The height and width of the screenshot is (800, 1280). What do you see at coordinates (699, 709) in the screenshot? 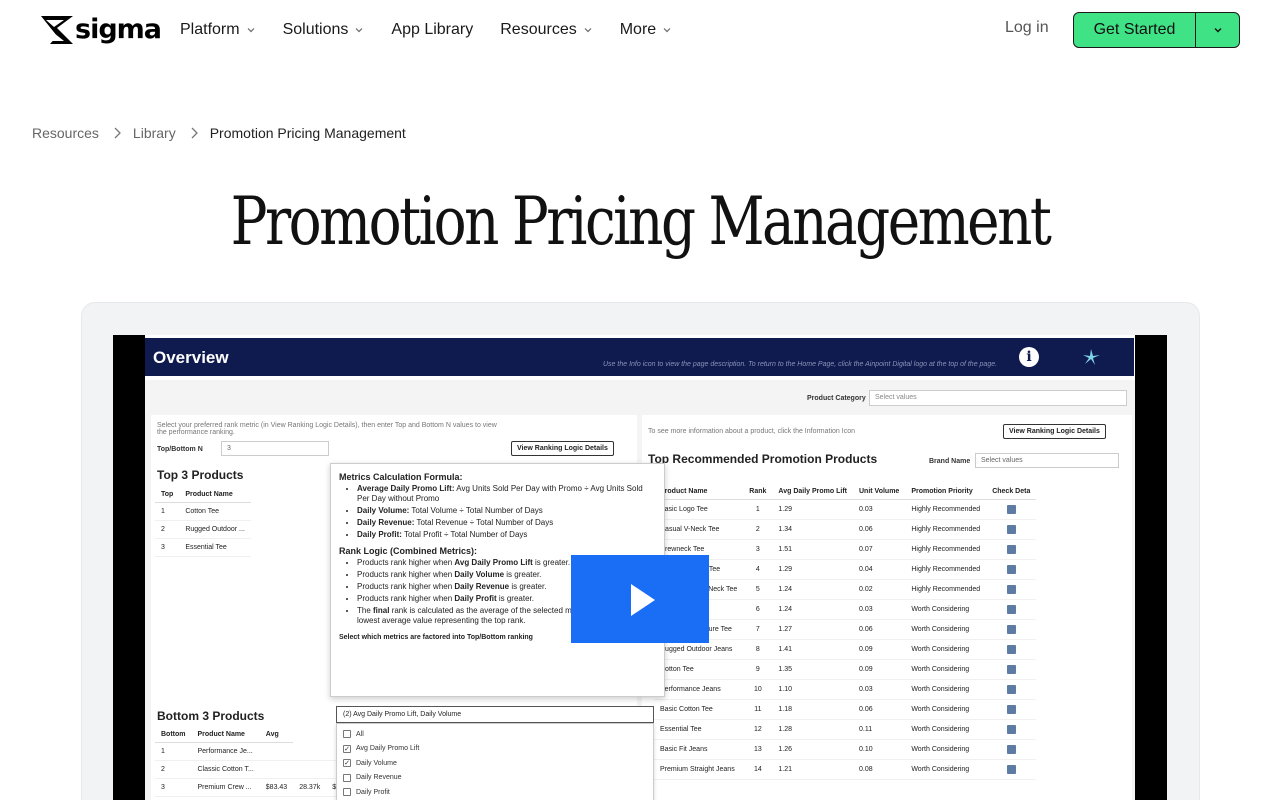
I see `table-cell: Basic Cotton Tee` at bounding box center [699, 709].